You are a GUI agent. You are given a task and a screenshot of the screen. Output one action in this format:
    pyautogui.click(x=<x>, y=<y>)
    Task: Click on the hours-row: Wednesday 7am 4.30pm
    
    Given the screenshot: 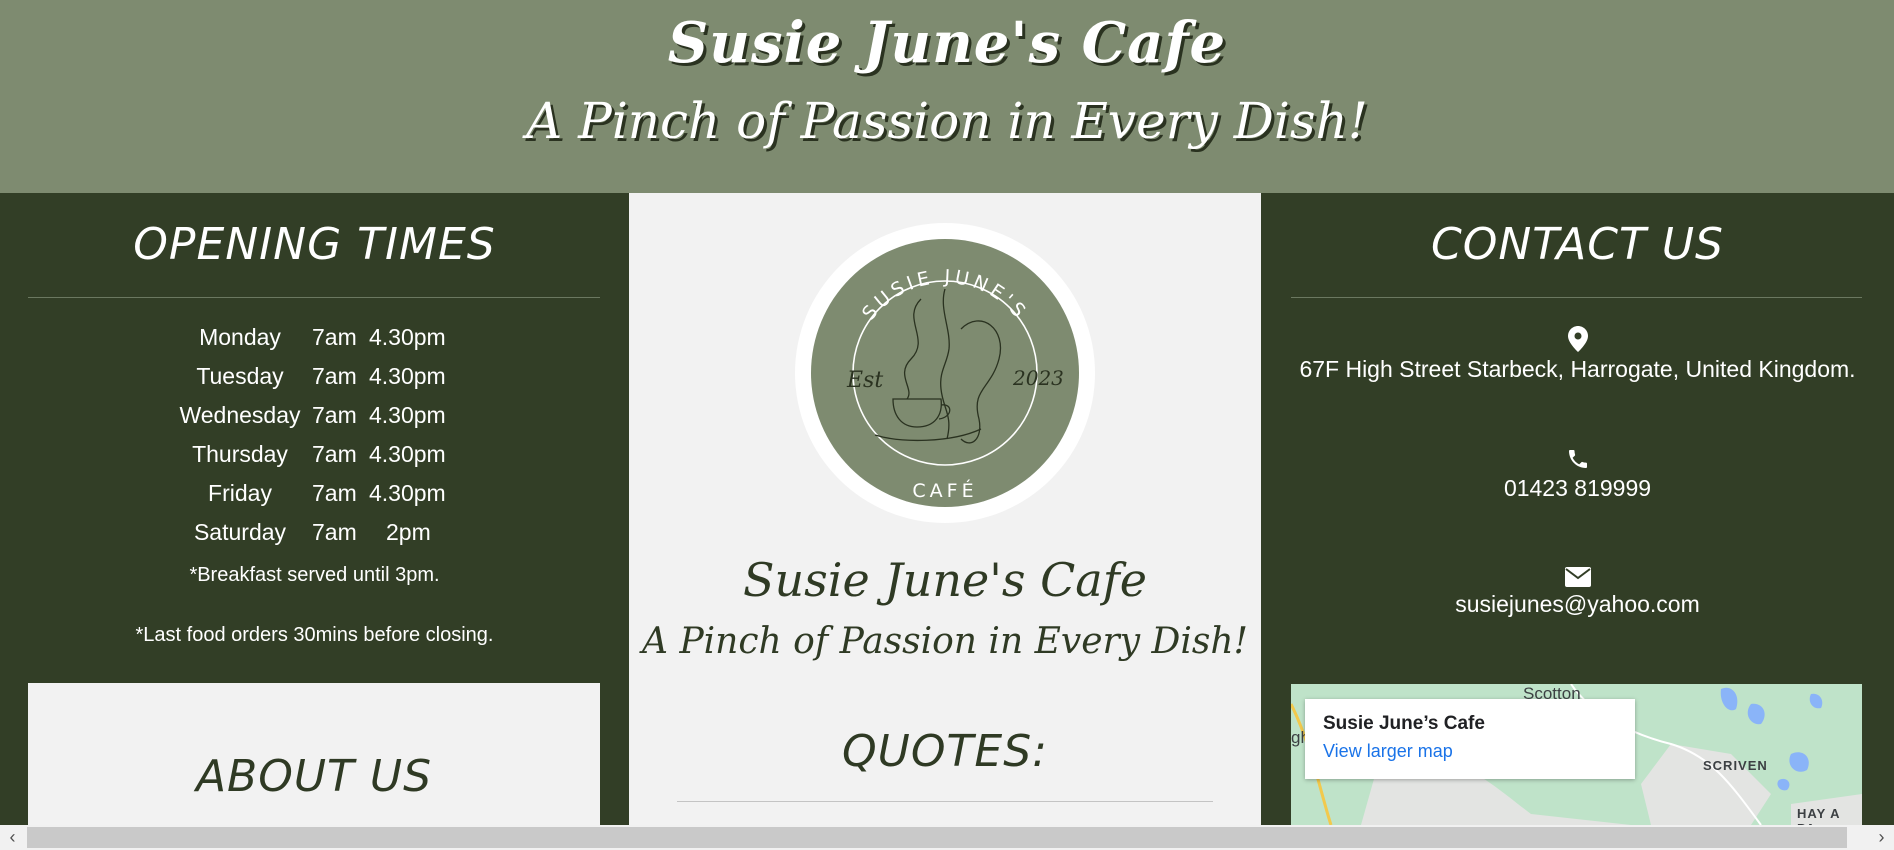 What is the action you would take?
    pyautogui.click(x=314, y=421)
    